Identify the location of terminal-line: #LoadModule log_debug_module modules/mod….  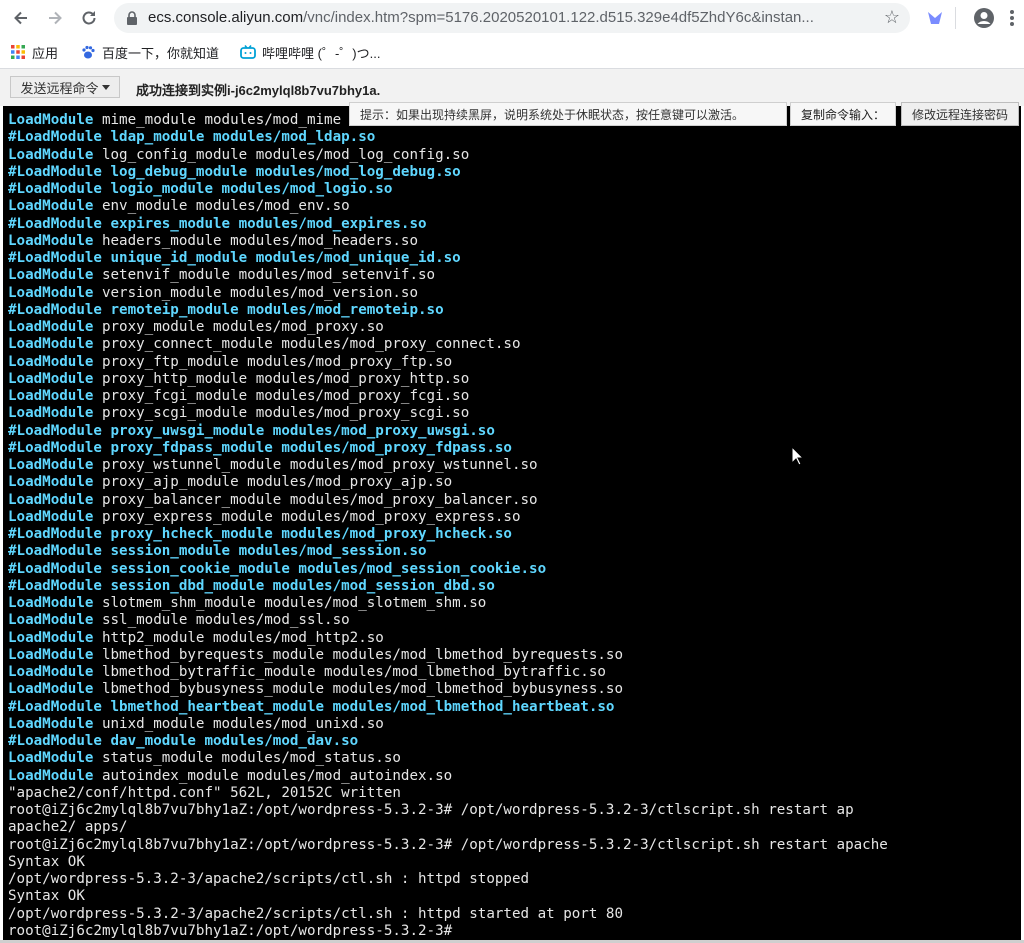
(234, 171).